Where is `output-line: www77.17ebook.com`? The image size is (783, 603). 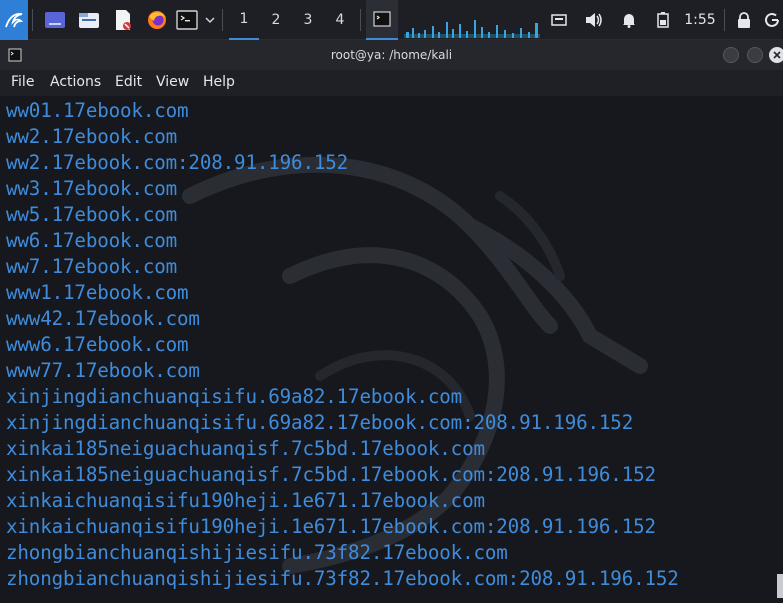
output-line: www77.17ebook.com is located at coordinates (103, 370).